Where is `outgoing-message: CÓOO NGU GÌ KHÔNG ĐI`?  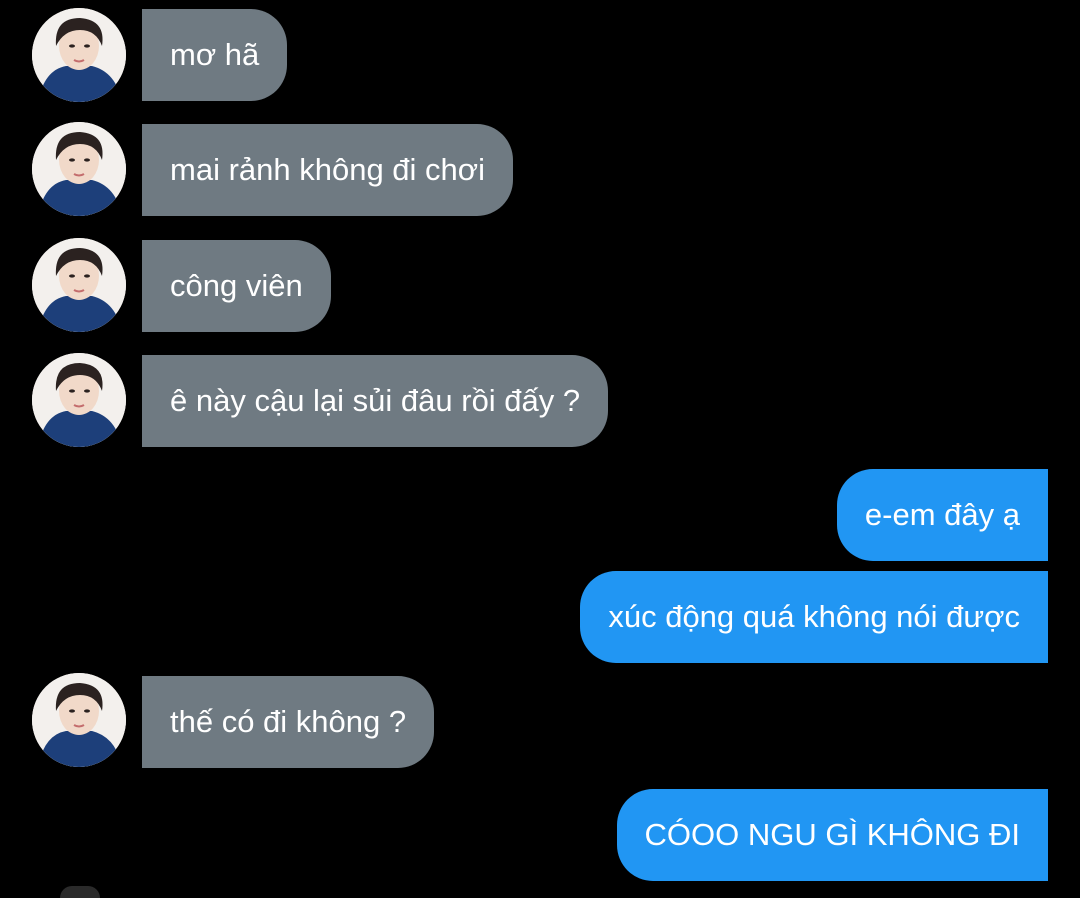 outgoing-message: CÓOO NGU GÌ KHÔNG ĐI is located at coordinates (832, 835).